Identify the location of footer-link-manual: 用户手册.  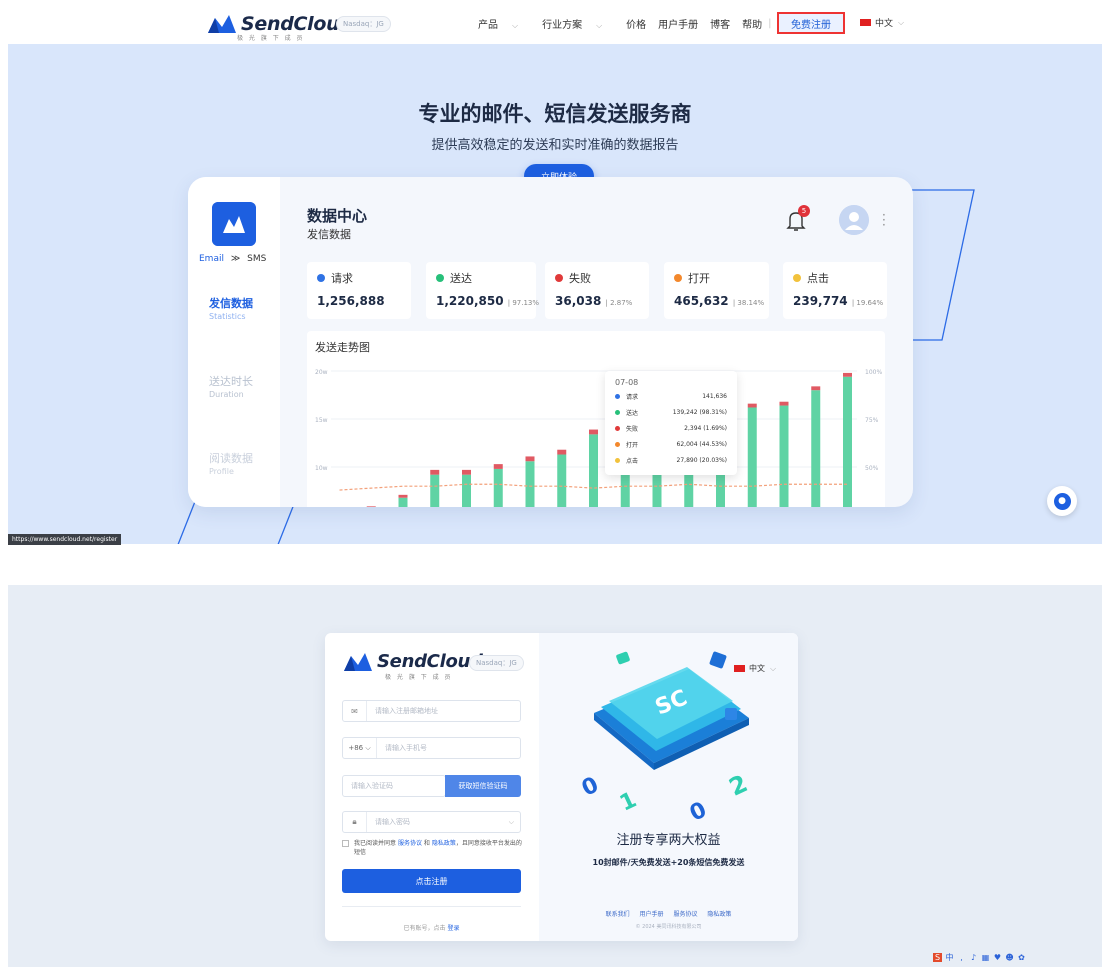
(652, 914).